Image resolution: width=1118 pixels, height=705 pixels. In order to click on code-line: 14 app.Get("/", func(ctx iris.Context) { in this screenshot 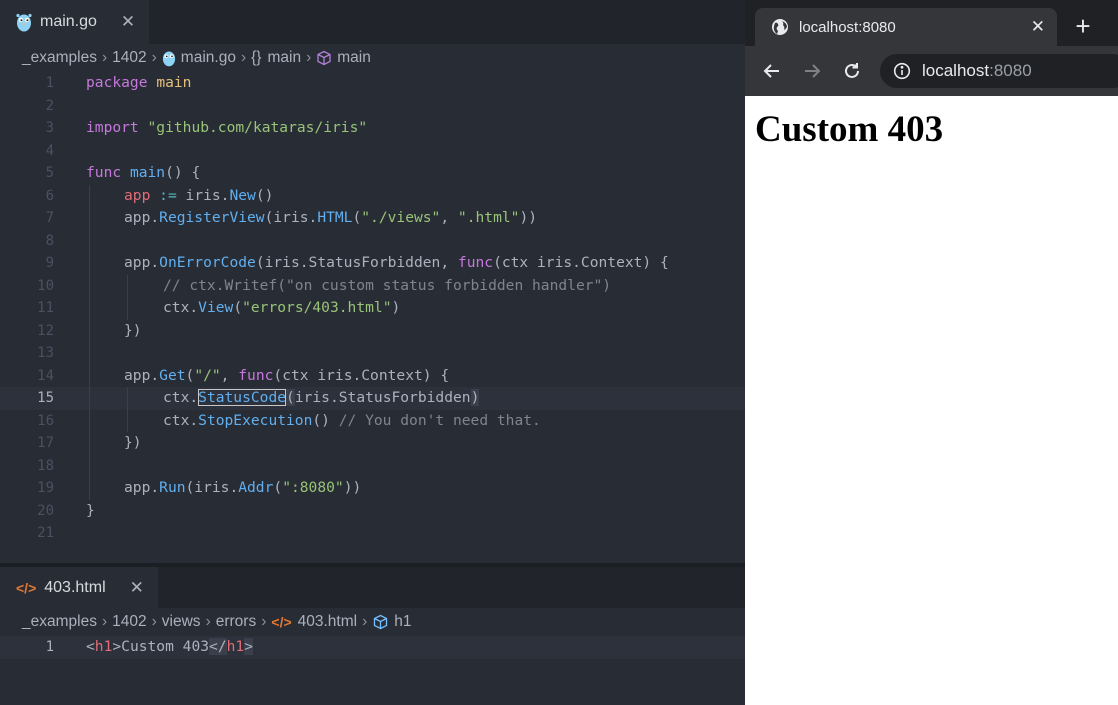, I will do `click(372, 375)`.